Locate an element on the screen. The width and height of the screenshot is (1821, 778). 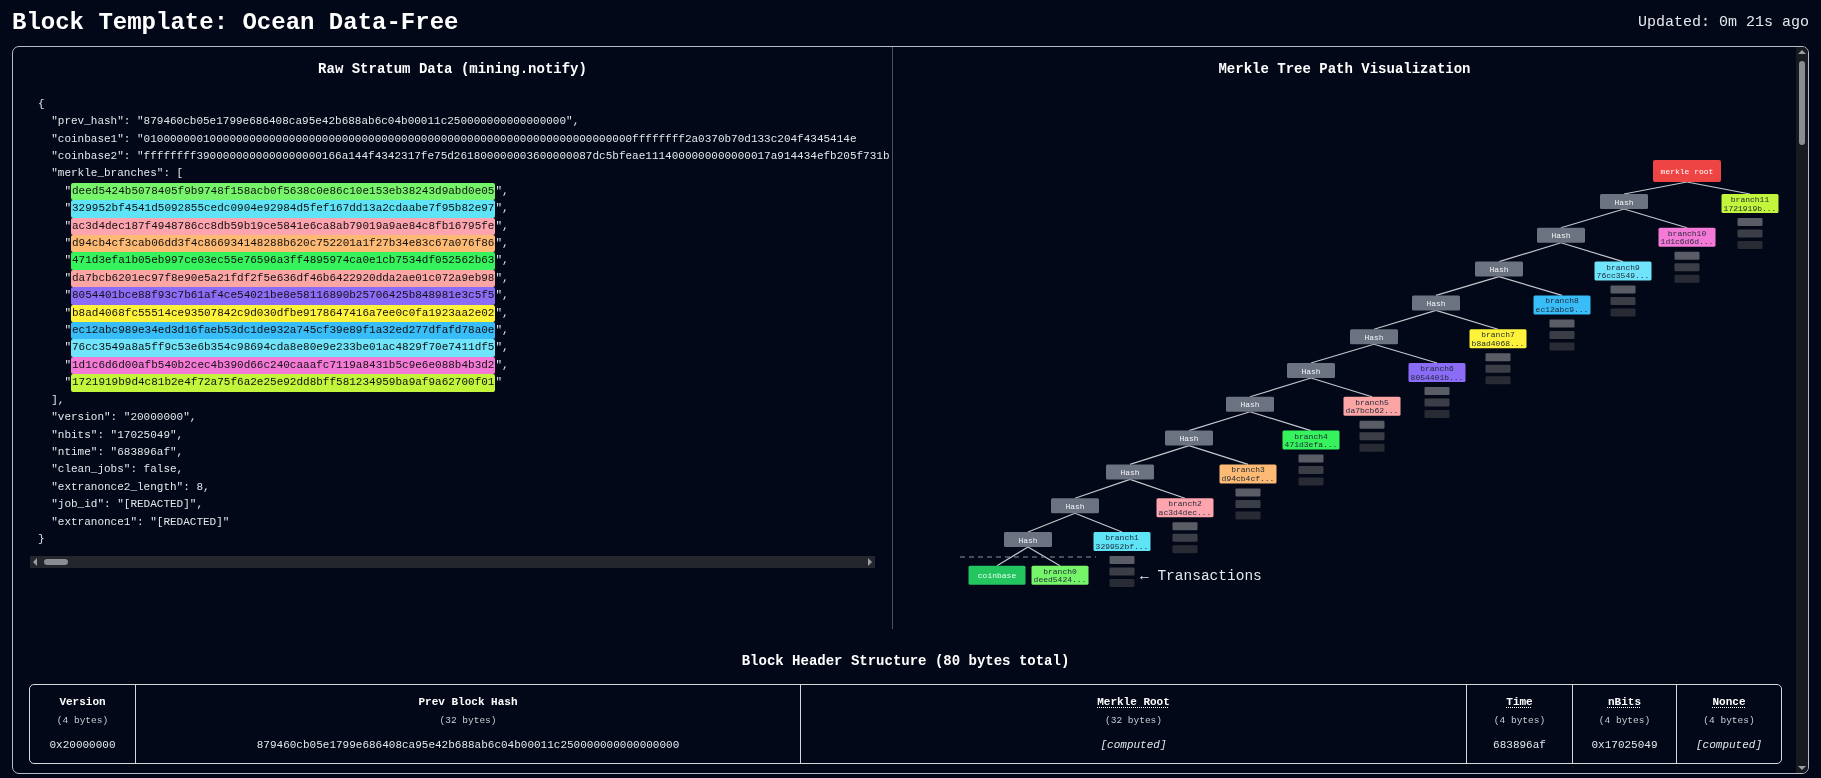
transactions-label: ← Transactions is located at coordinates (1201, 575).